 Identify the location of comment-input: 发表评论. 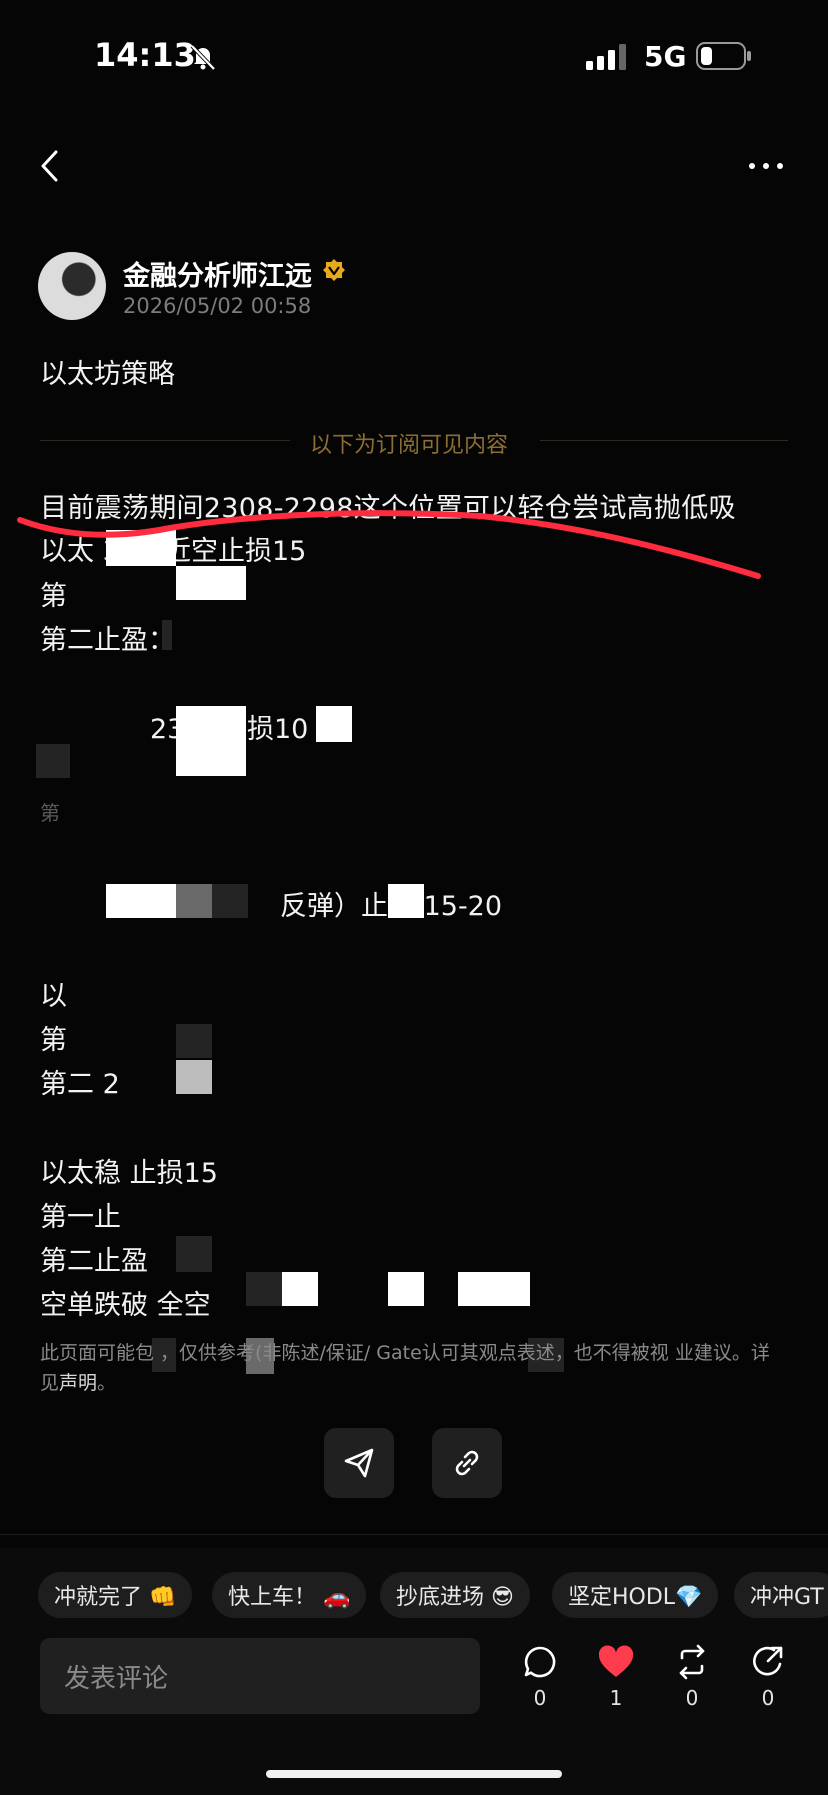
(260, 1676).